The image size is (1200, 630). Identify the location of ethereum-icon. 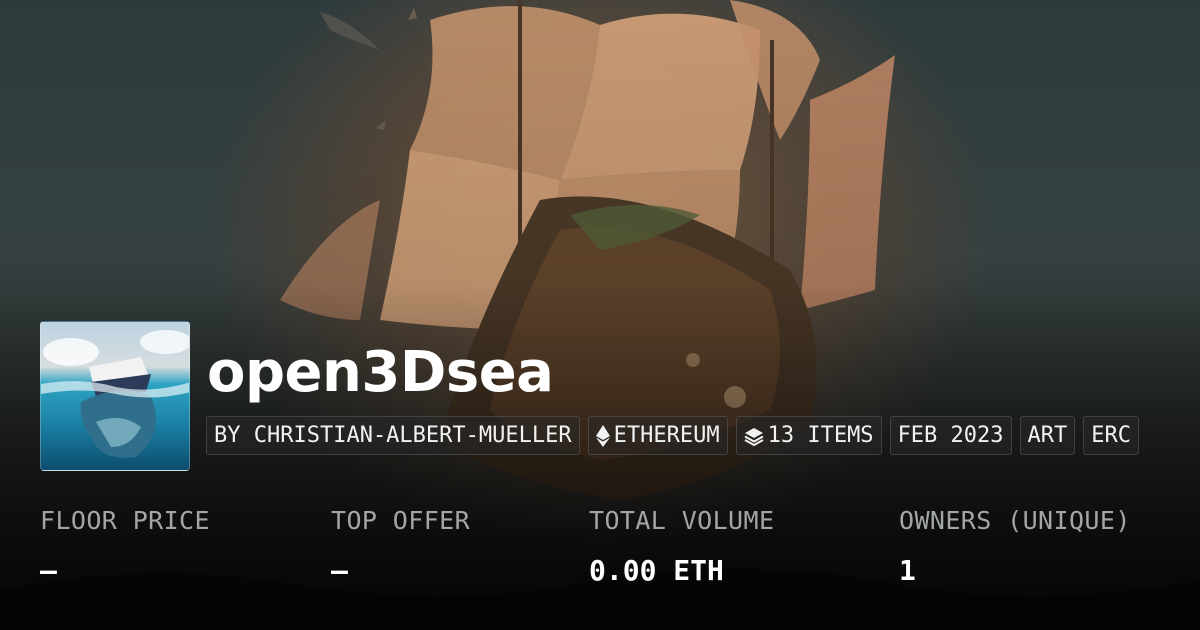
(602, 435).